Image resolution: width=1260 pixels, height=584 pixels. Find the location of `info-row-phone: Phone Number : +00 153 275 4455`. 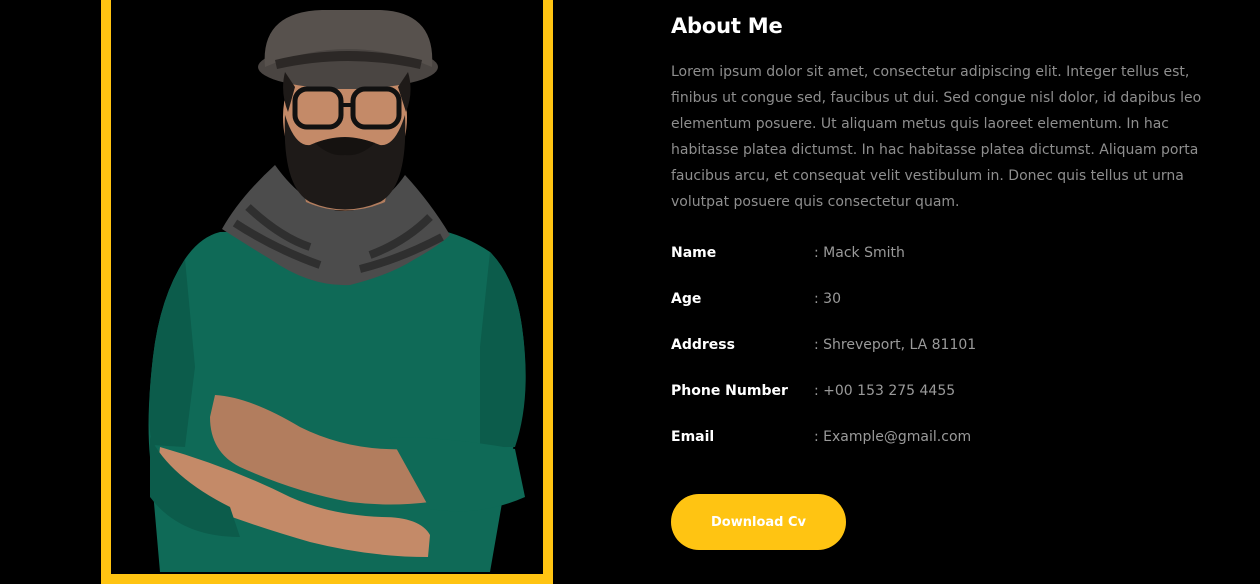

info-row-phone: Phone Number : +00 153 275 4455 is located at coordinates (941, 404).